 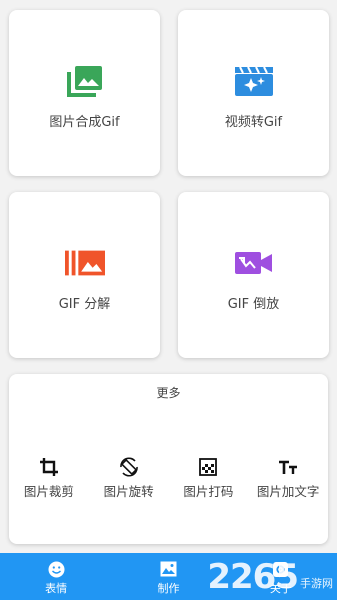 What do you see at coordinates (254, 81) in the screenshot?
I see `movie-sparkle-icon` at bounding box center [254, 81].